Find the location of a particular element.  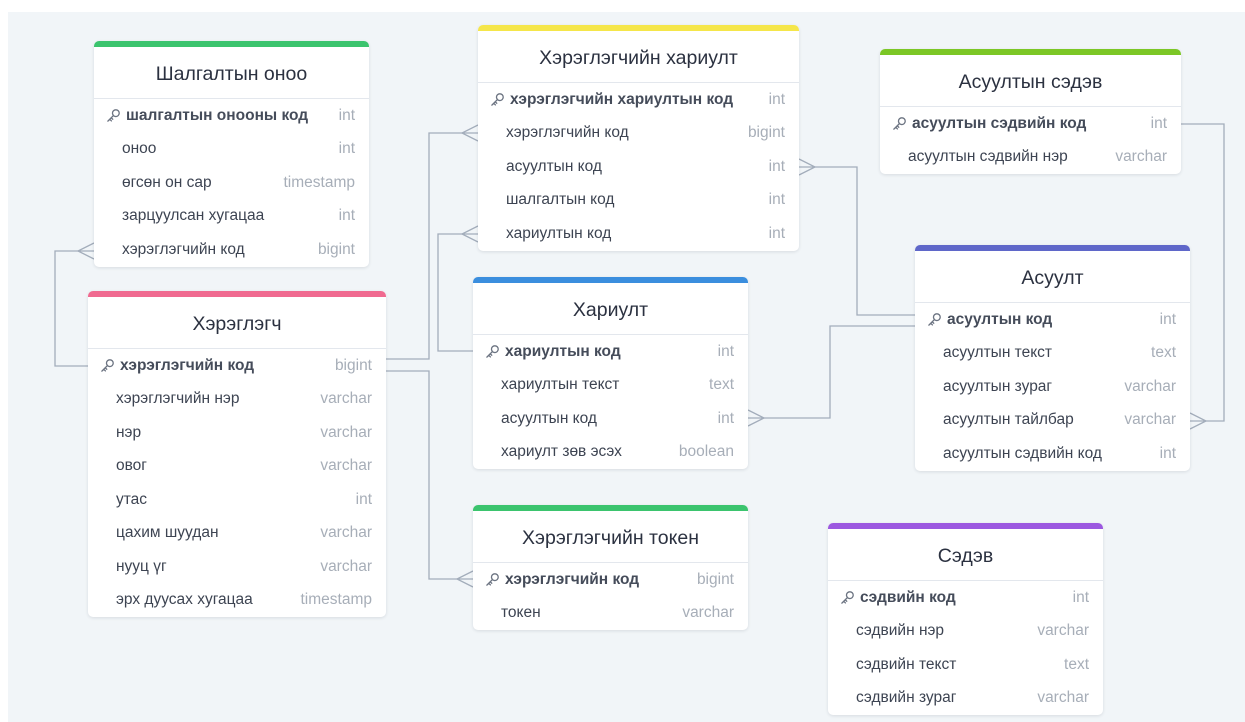

column-row: нууц үг varchar is located at coordinates (237, 567).